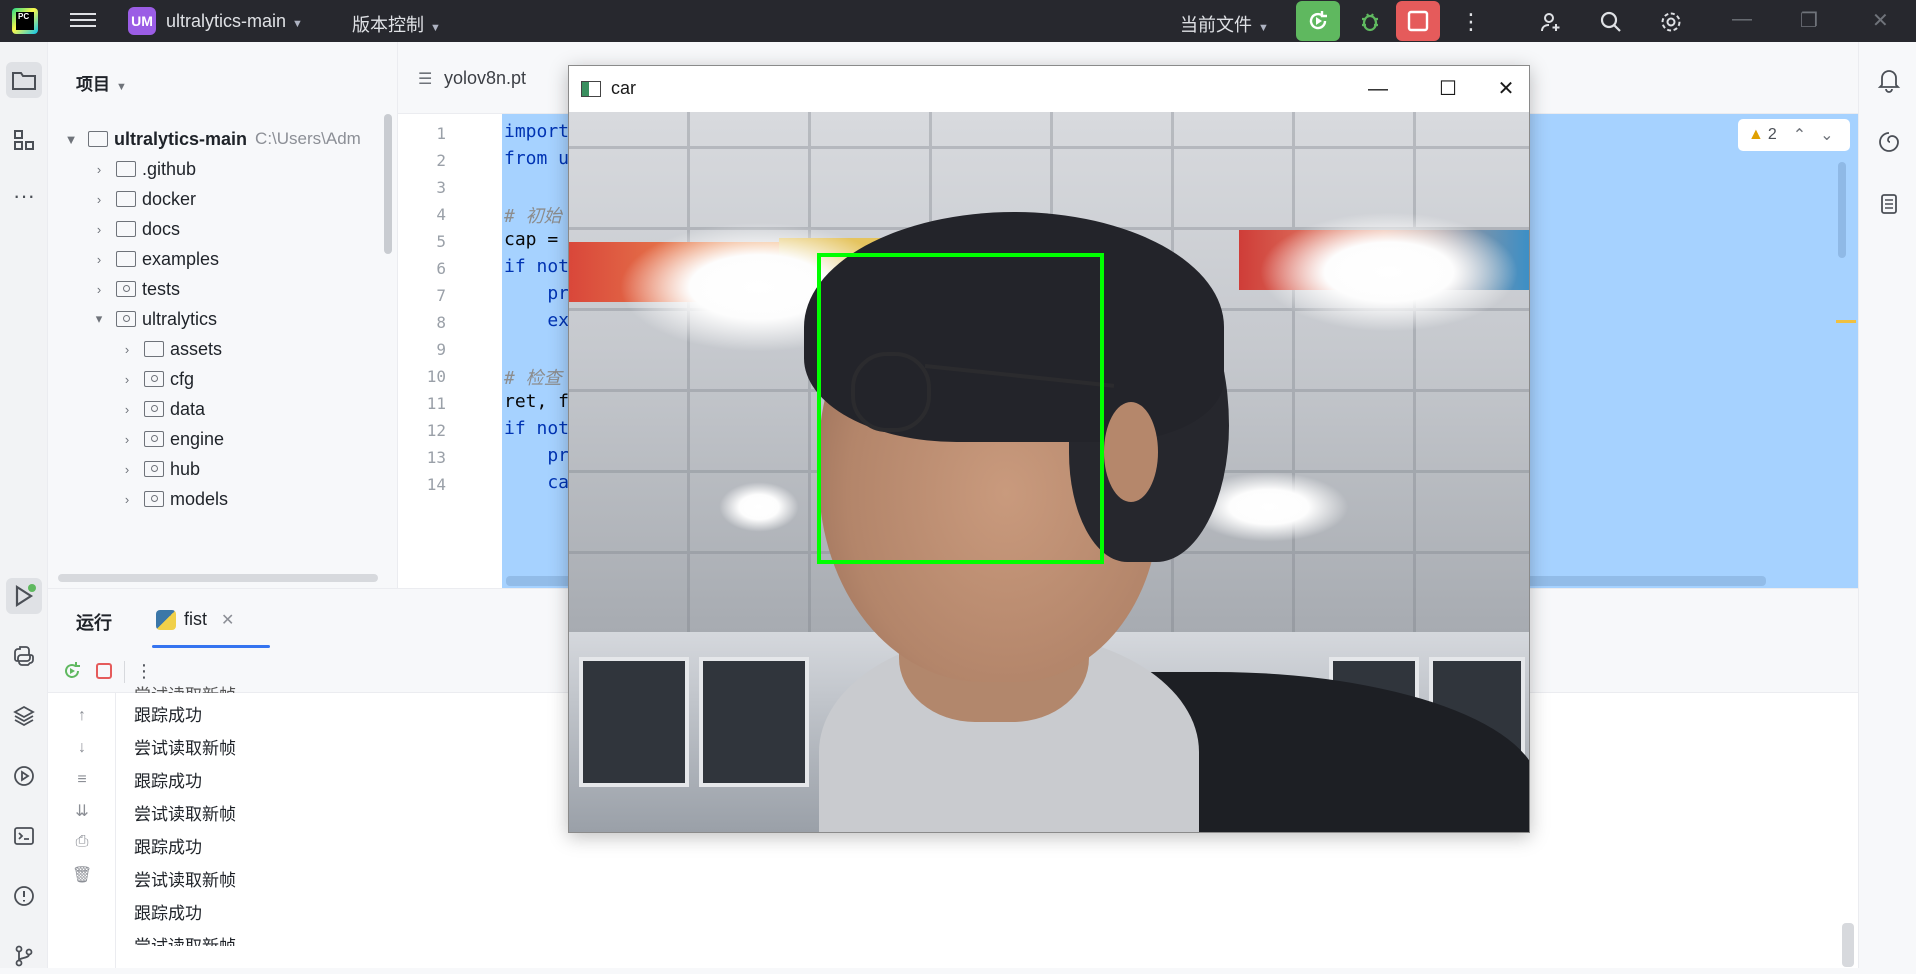 The height and width of the screenshot is (974, 1916). I want to click on editor-tab: ☰ yolov8n.pt, so click(472, 78).